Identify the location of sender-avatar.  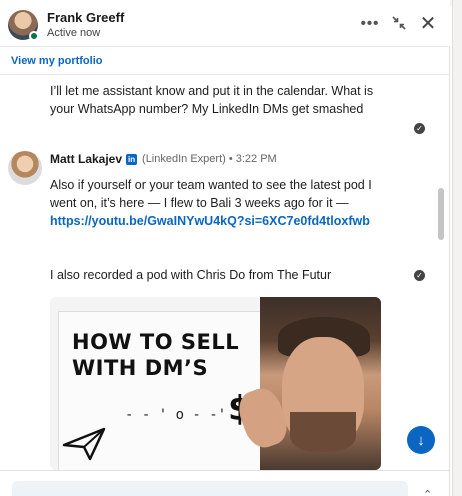
(25, 168).